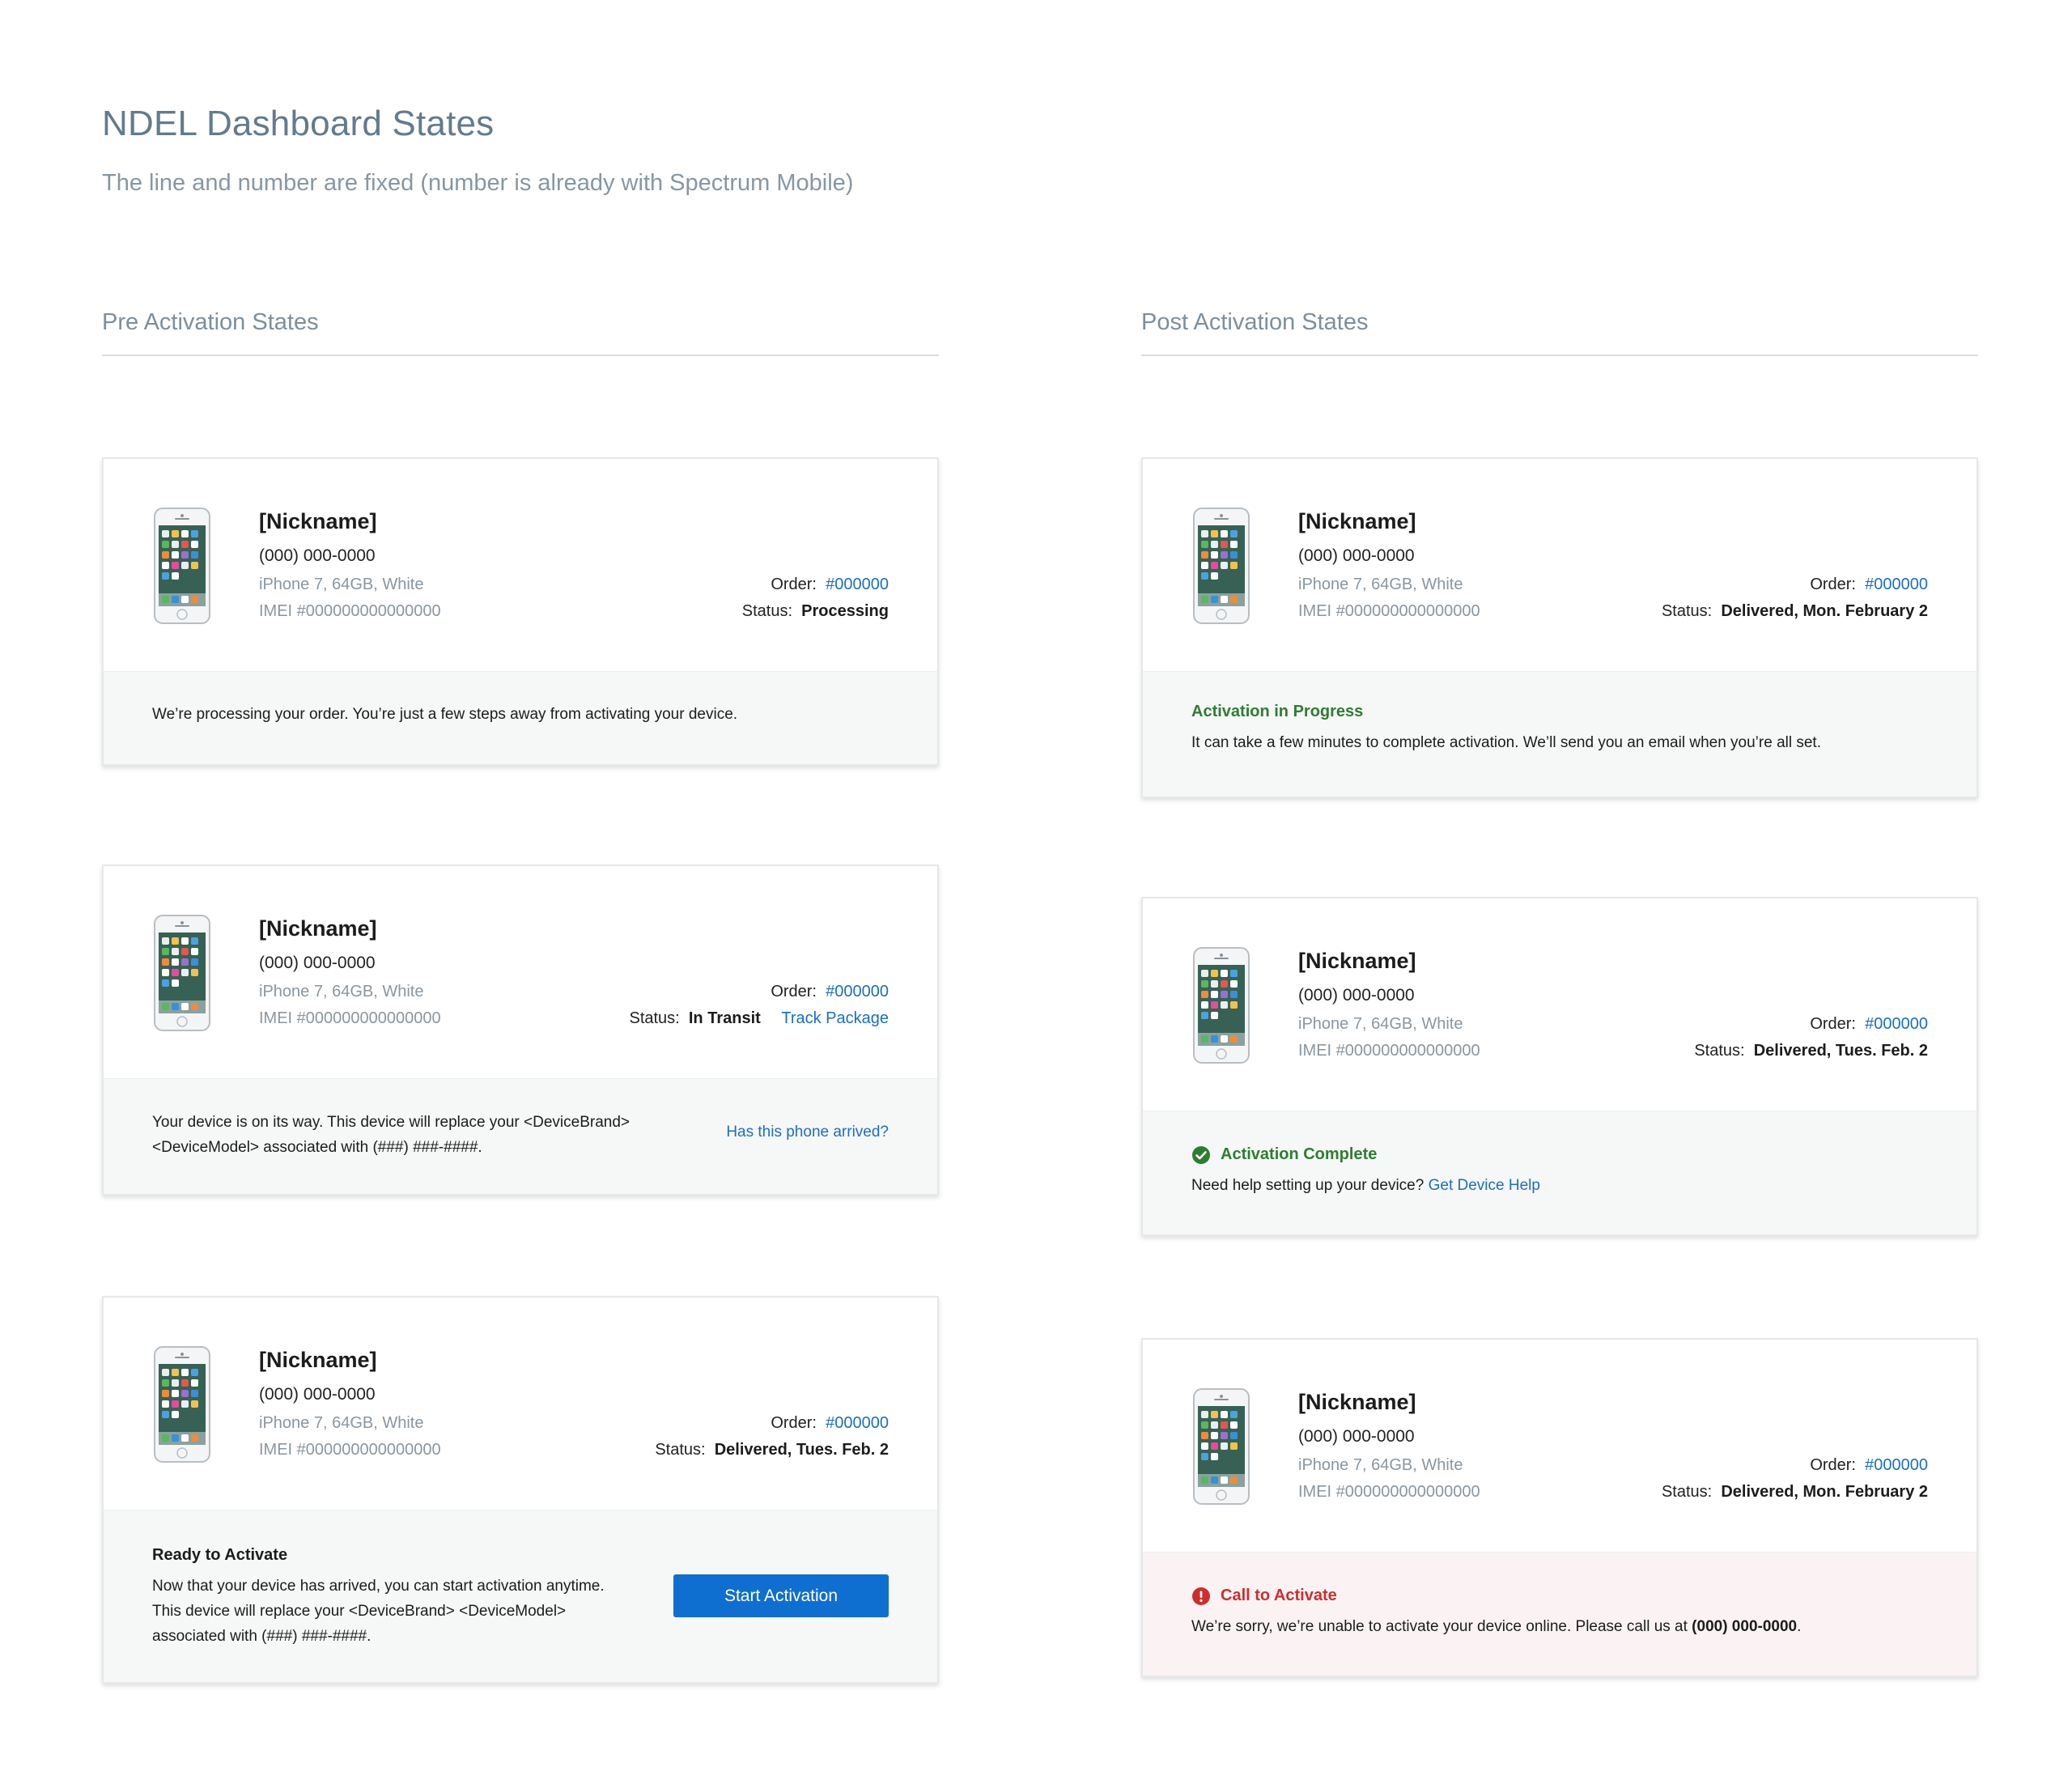 The height and width of the screenshot is (1780, 2072). What do you see at coordinates (1559, 332) in the screenshot?
I see `section-header-post-activation: Post Activation States` at bounding box center [1559, 332].